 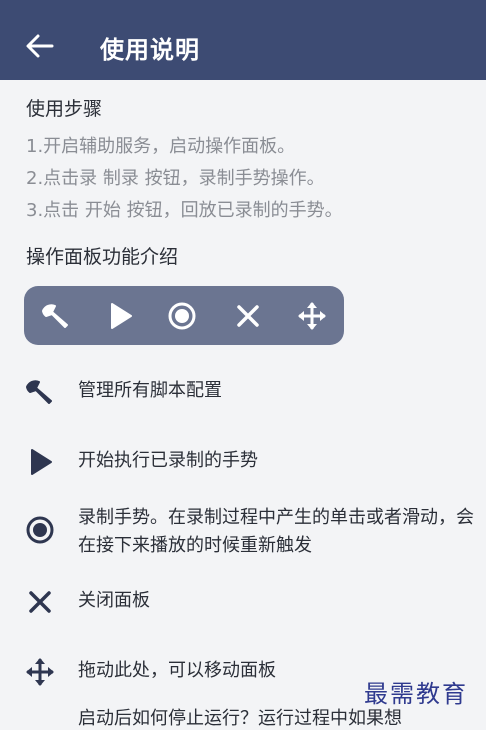 What do you see at coordinates (150, 50) in the screenshot?
I see `page-title: 使用说明` at bounding box center [150, 50].